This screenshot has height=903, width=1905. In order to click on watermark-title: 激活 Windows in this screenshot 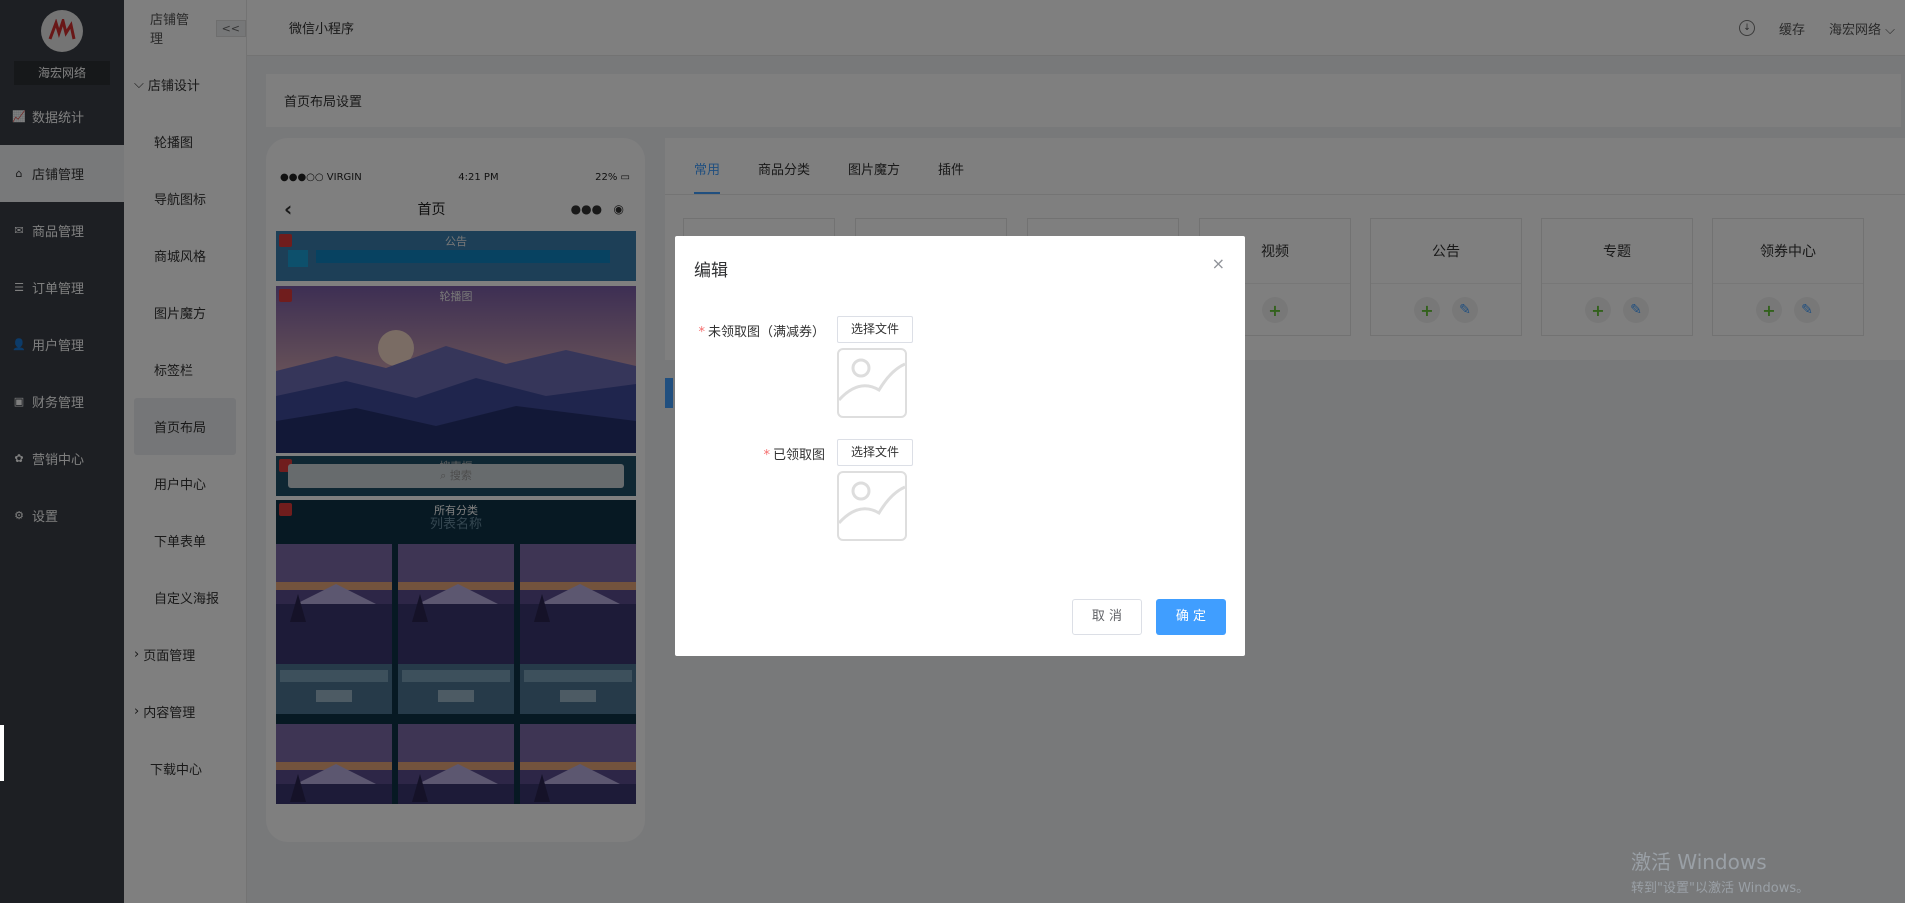, I will do `click(1699, 862)`.